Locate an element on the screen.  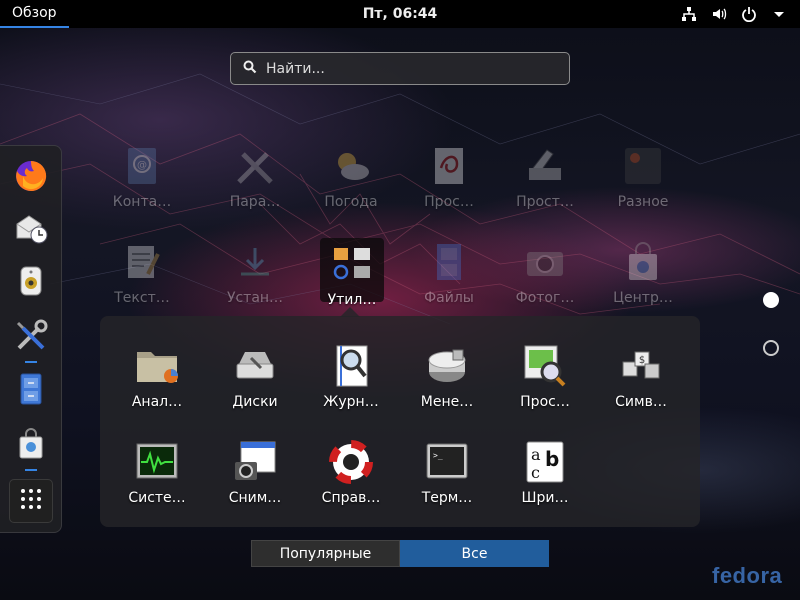
dash-item-software is located at coordinates (31, 448).